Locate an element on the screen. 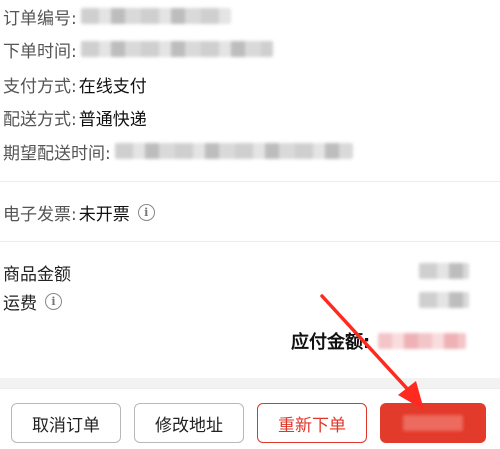  primary-action-button is located at coordinates (433, 423).